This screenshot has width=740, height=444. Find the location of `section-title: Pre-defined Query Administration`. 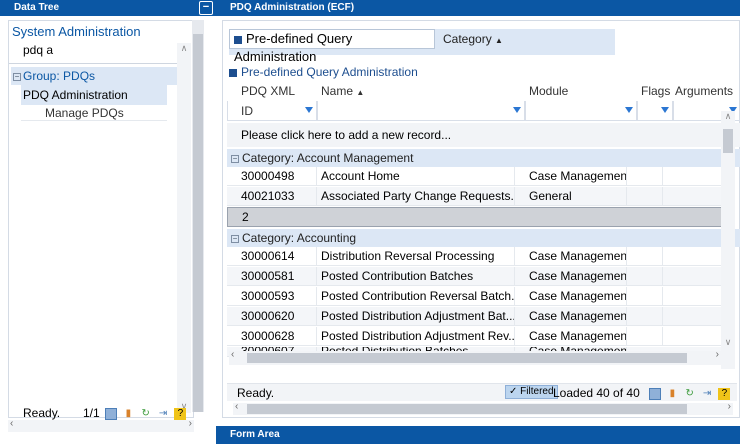

section-title: Pre-defined Query Administration is located at coordinates (323, 72).